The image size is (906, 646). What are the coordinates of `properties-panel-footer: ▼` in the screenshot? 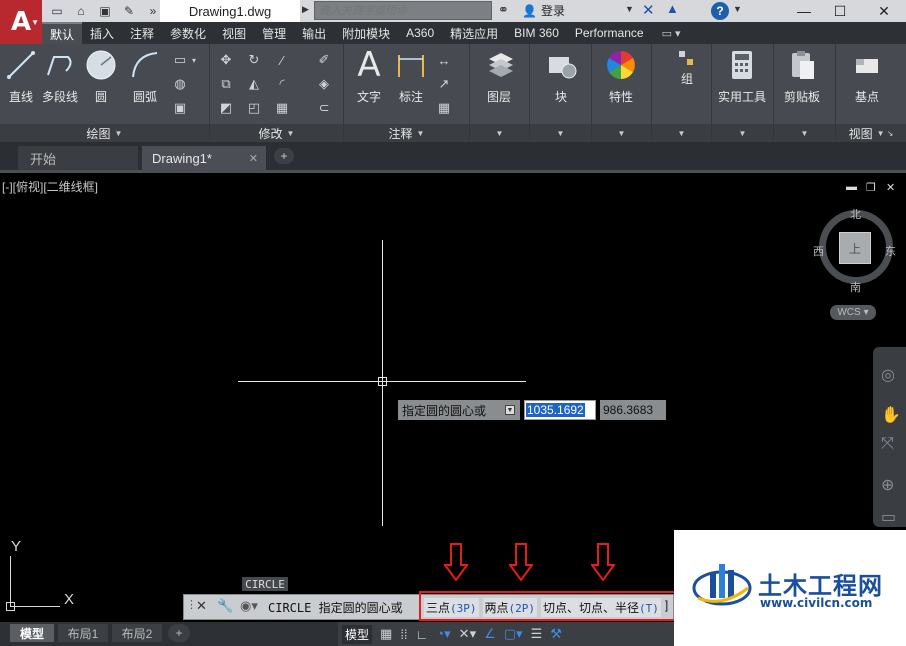 It's located at (621, 133).